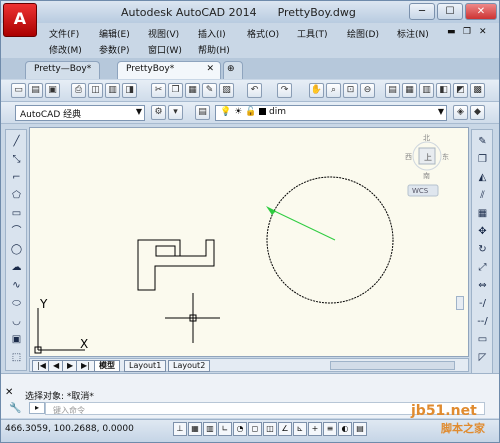 The height and width of the screenshot is (443, 500). What do you see at coordinates (482, 357) in the screenshot?
I see `chamfer-icon: ◸` at bounding box center [482, 357].